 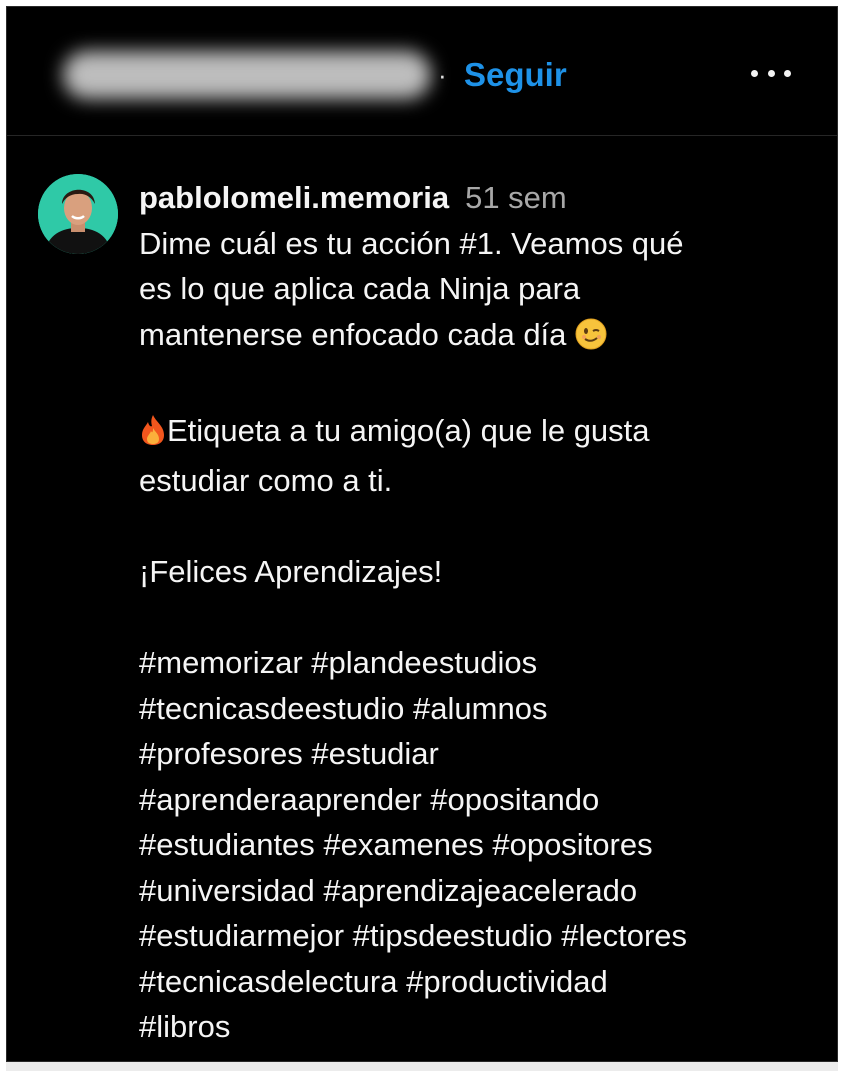 What do you see at coordinates (484, 754) in the screenshot?
I see `hashtag-line: #profesores #estudiar` at bounding box center [484, 754].